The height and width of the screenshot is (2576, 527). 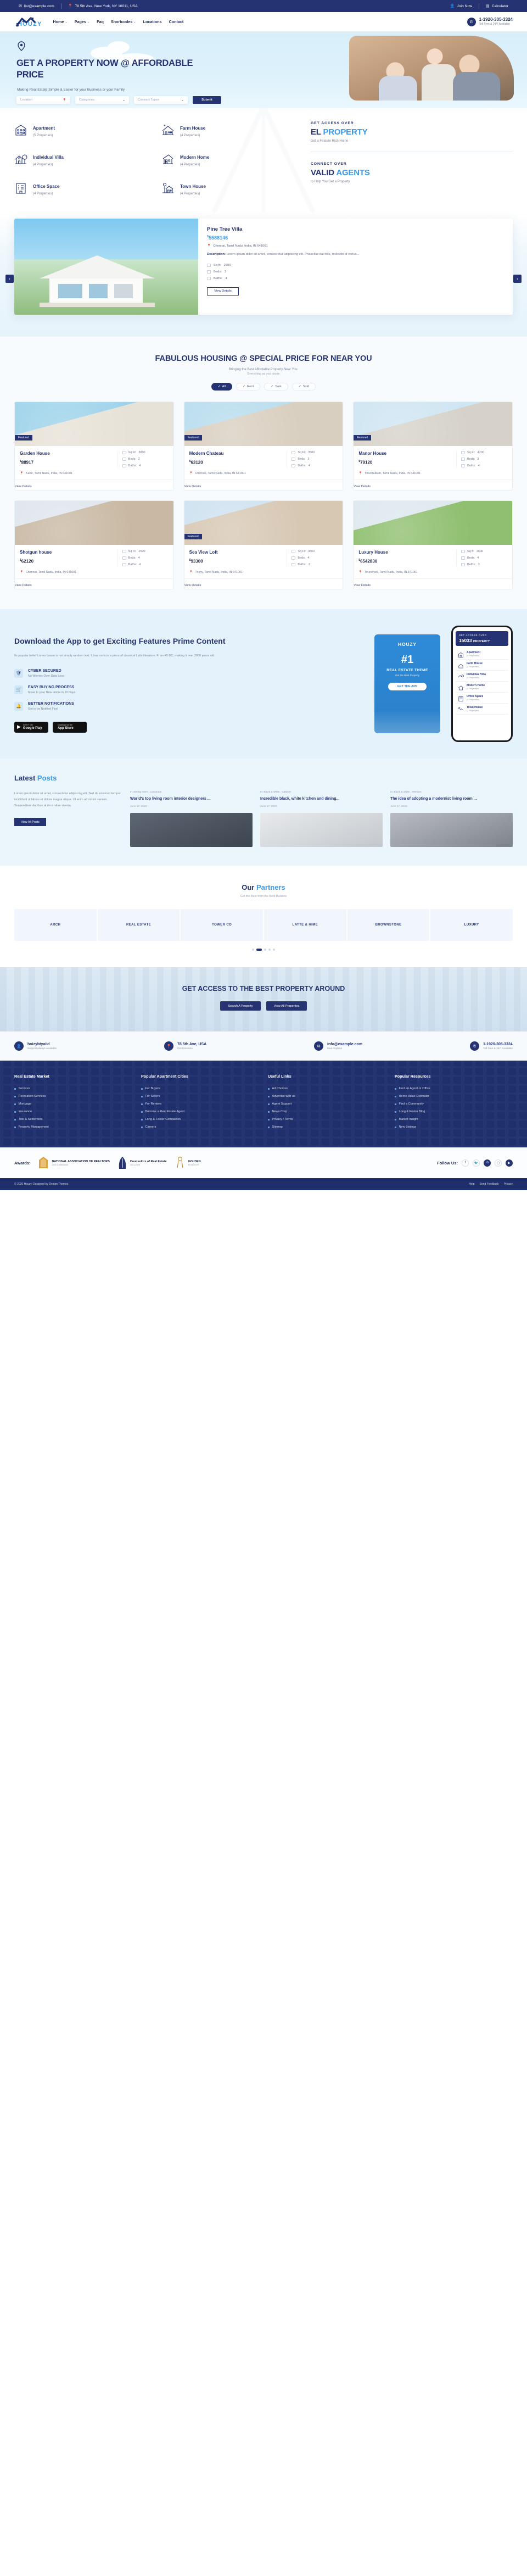 What do you see at coordinates (73, 1127) in the screenshot?
I see `footer-link: Property Management` at bounding box center [73, 1127].